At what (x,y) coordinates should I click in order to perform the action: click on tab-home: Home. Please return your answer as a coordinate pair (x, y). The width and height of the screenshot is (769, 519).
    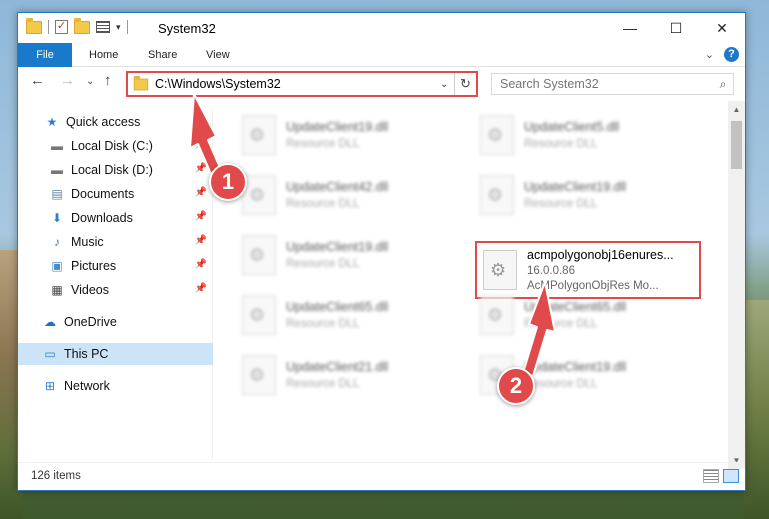
    Looking at the image, I should click on (103, 55).